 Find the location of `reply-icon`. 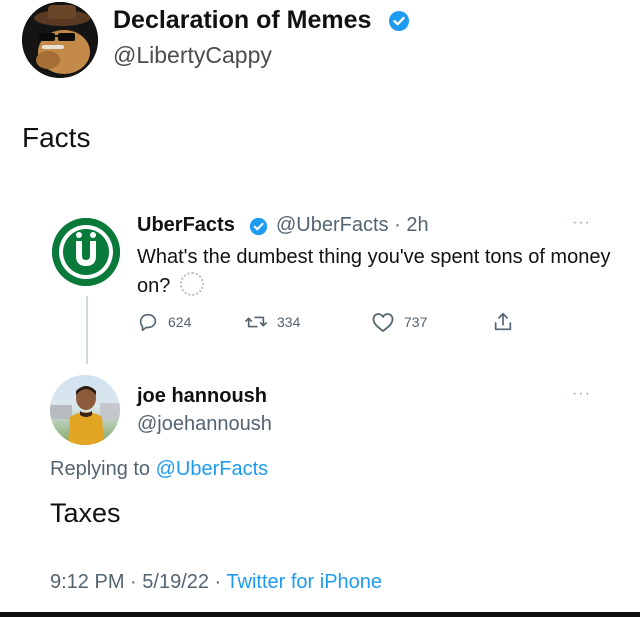

reply-icon is located at coordinates (148, 322).